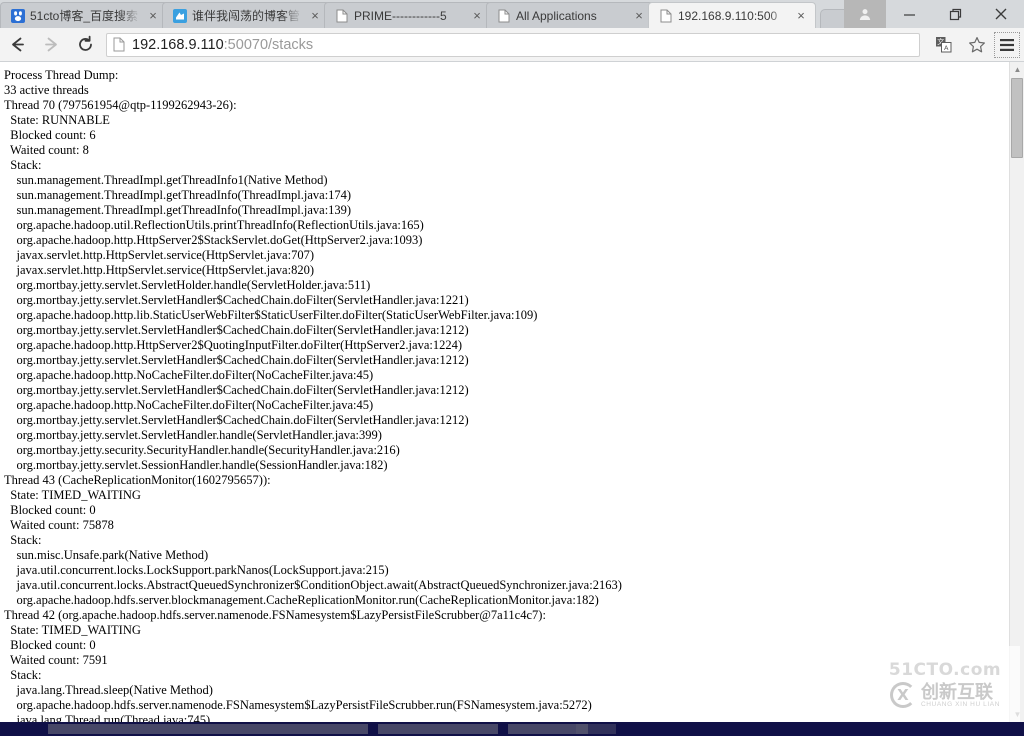  What do you see at coordinates (180, 15) in the screenshot?
I see `blog-icon` at bounding box center [180, 15].